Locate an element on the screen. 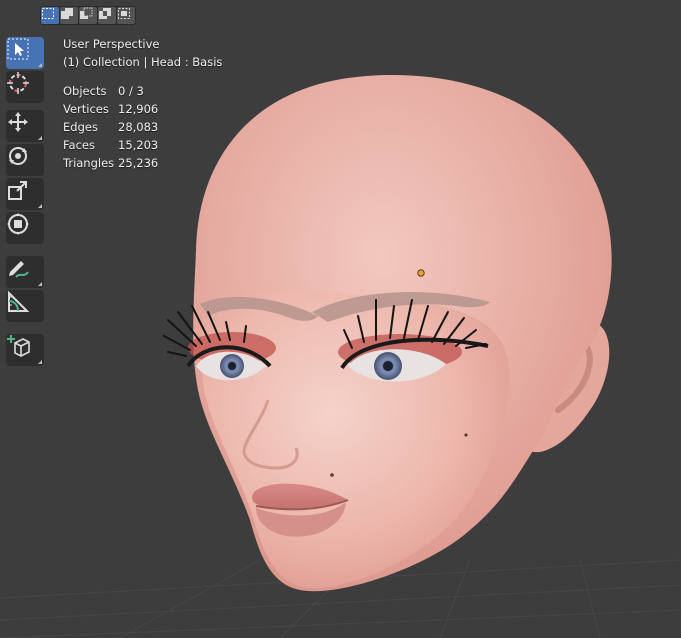 This screenshot has height=638, width=681. add-cube-icon is located at coordinates (18, 346).